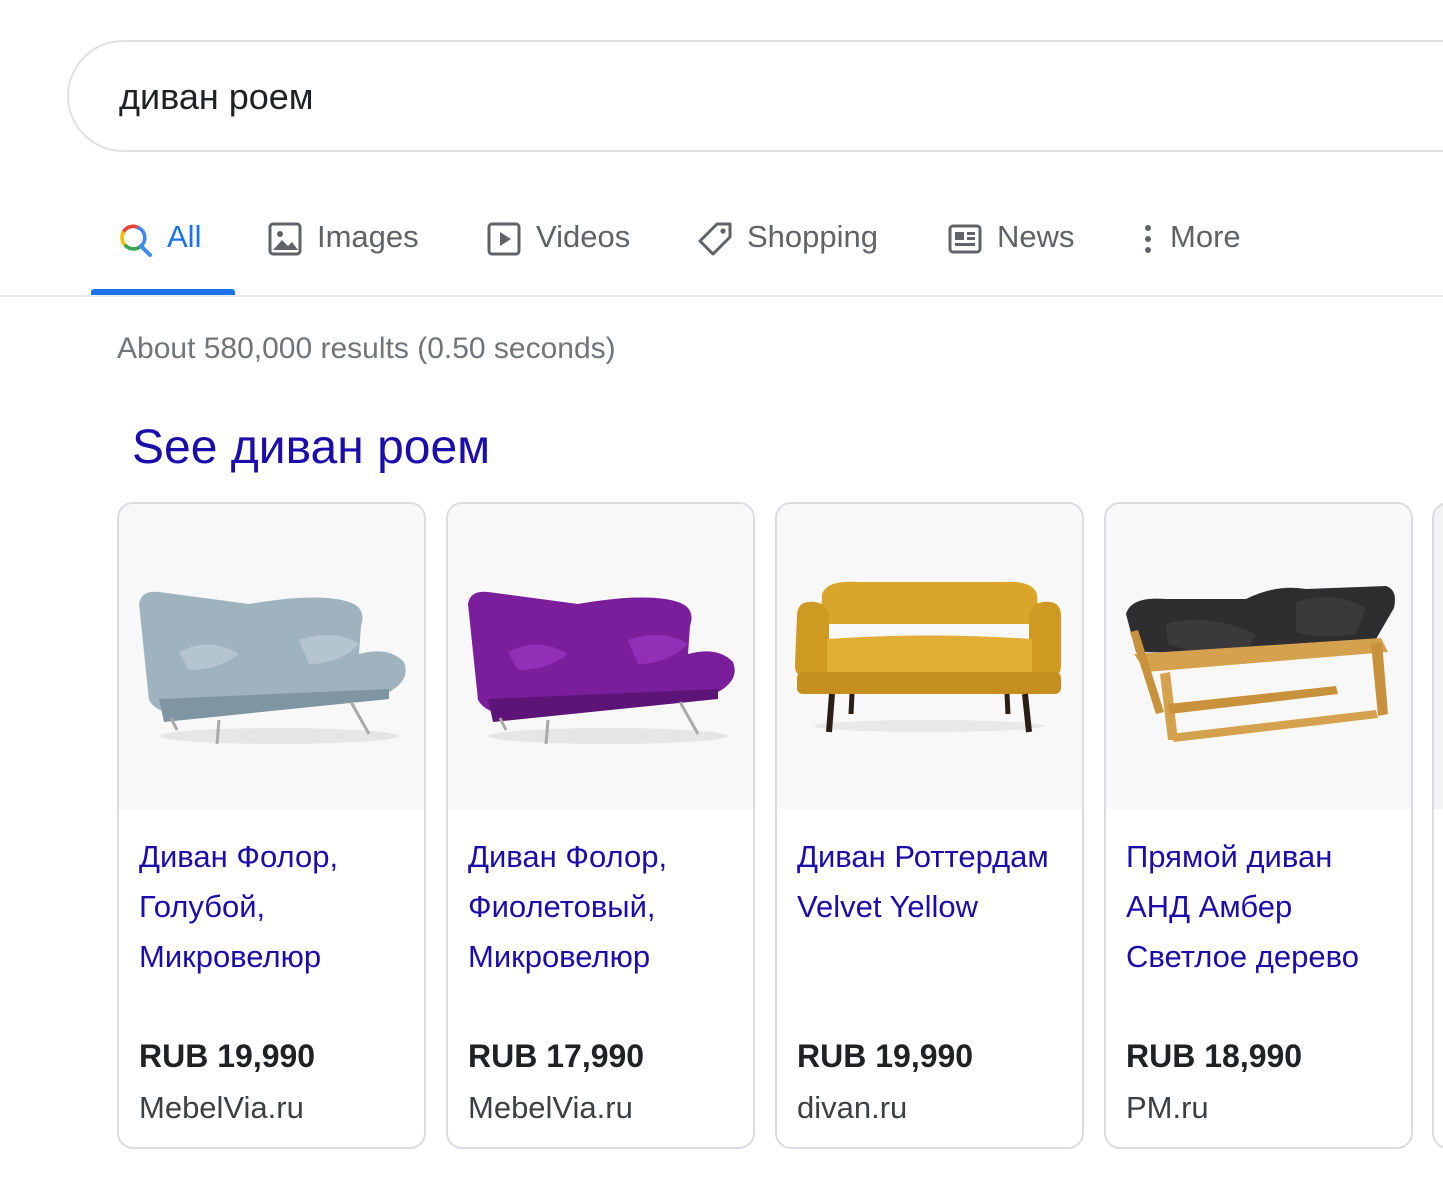  What do you see at coordinates (285, 239) in the screenshot?
I see `image-icon` at bounding box center [285, 239].